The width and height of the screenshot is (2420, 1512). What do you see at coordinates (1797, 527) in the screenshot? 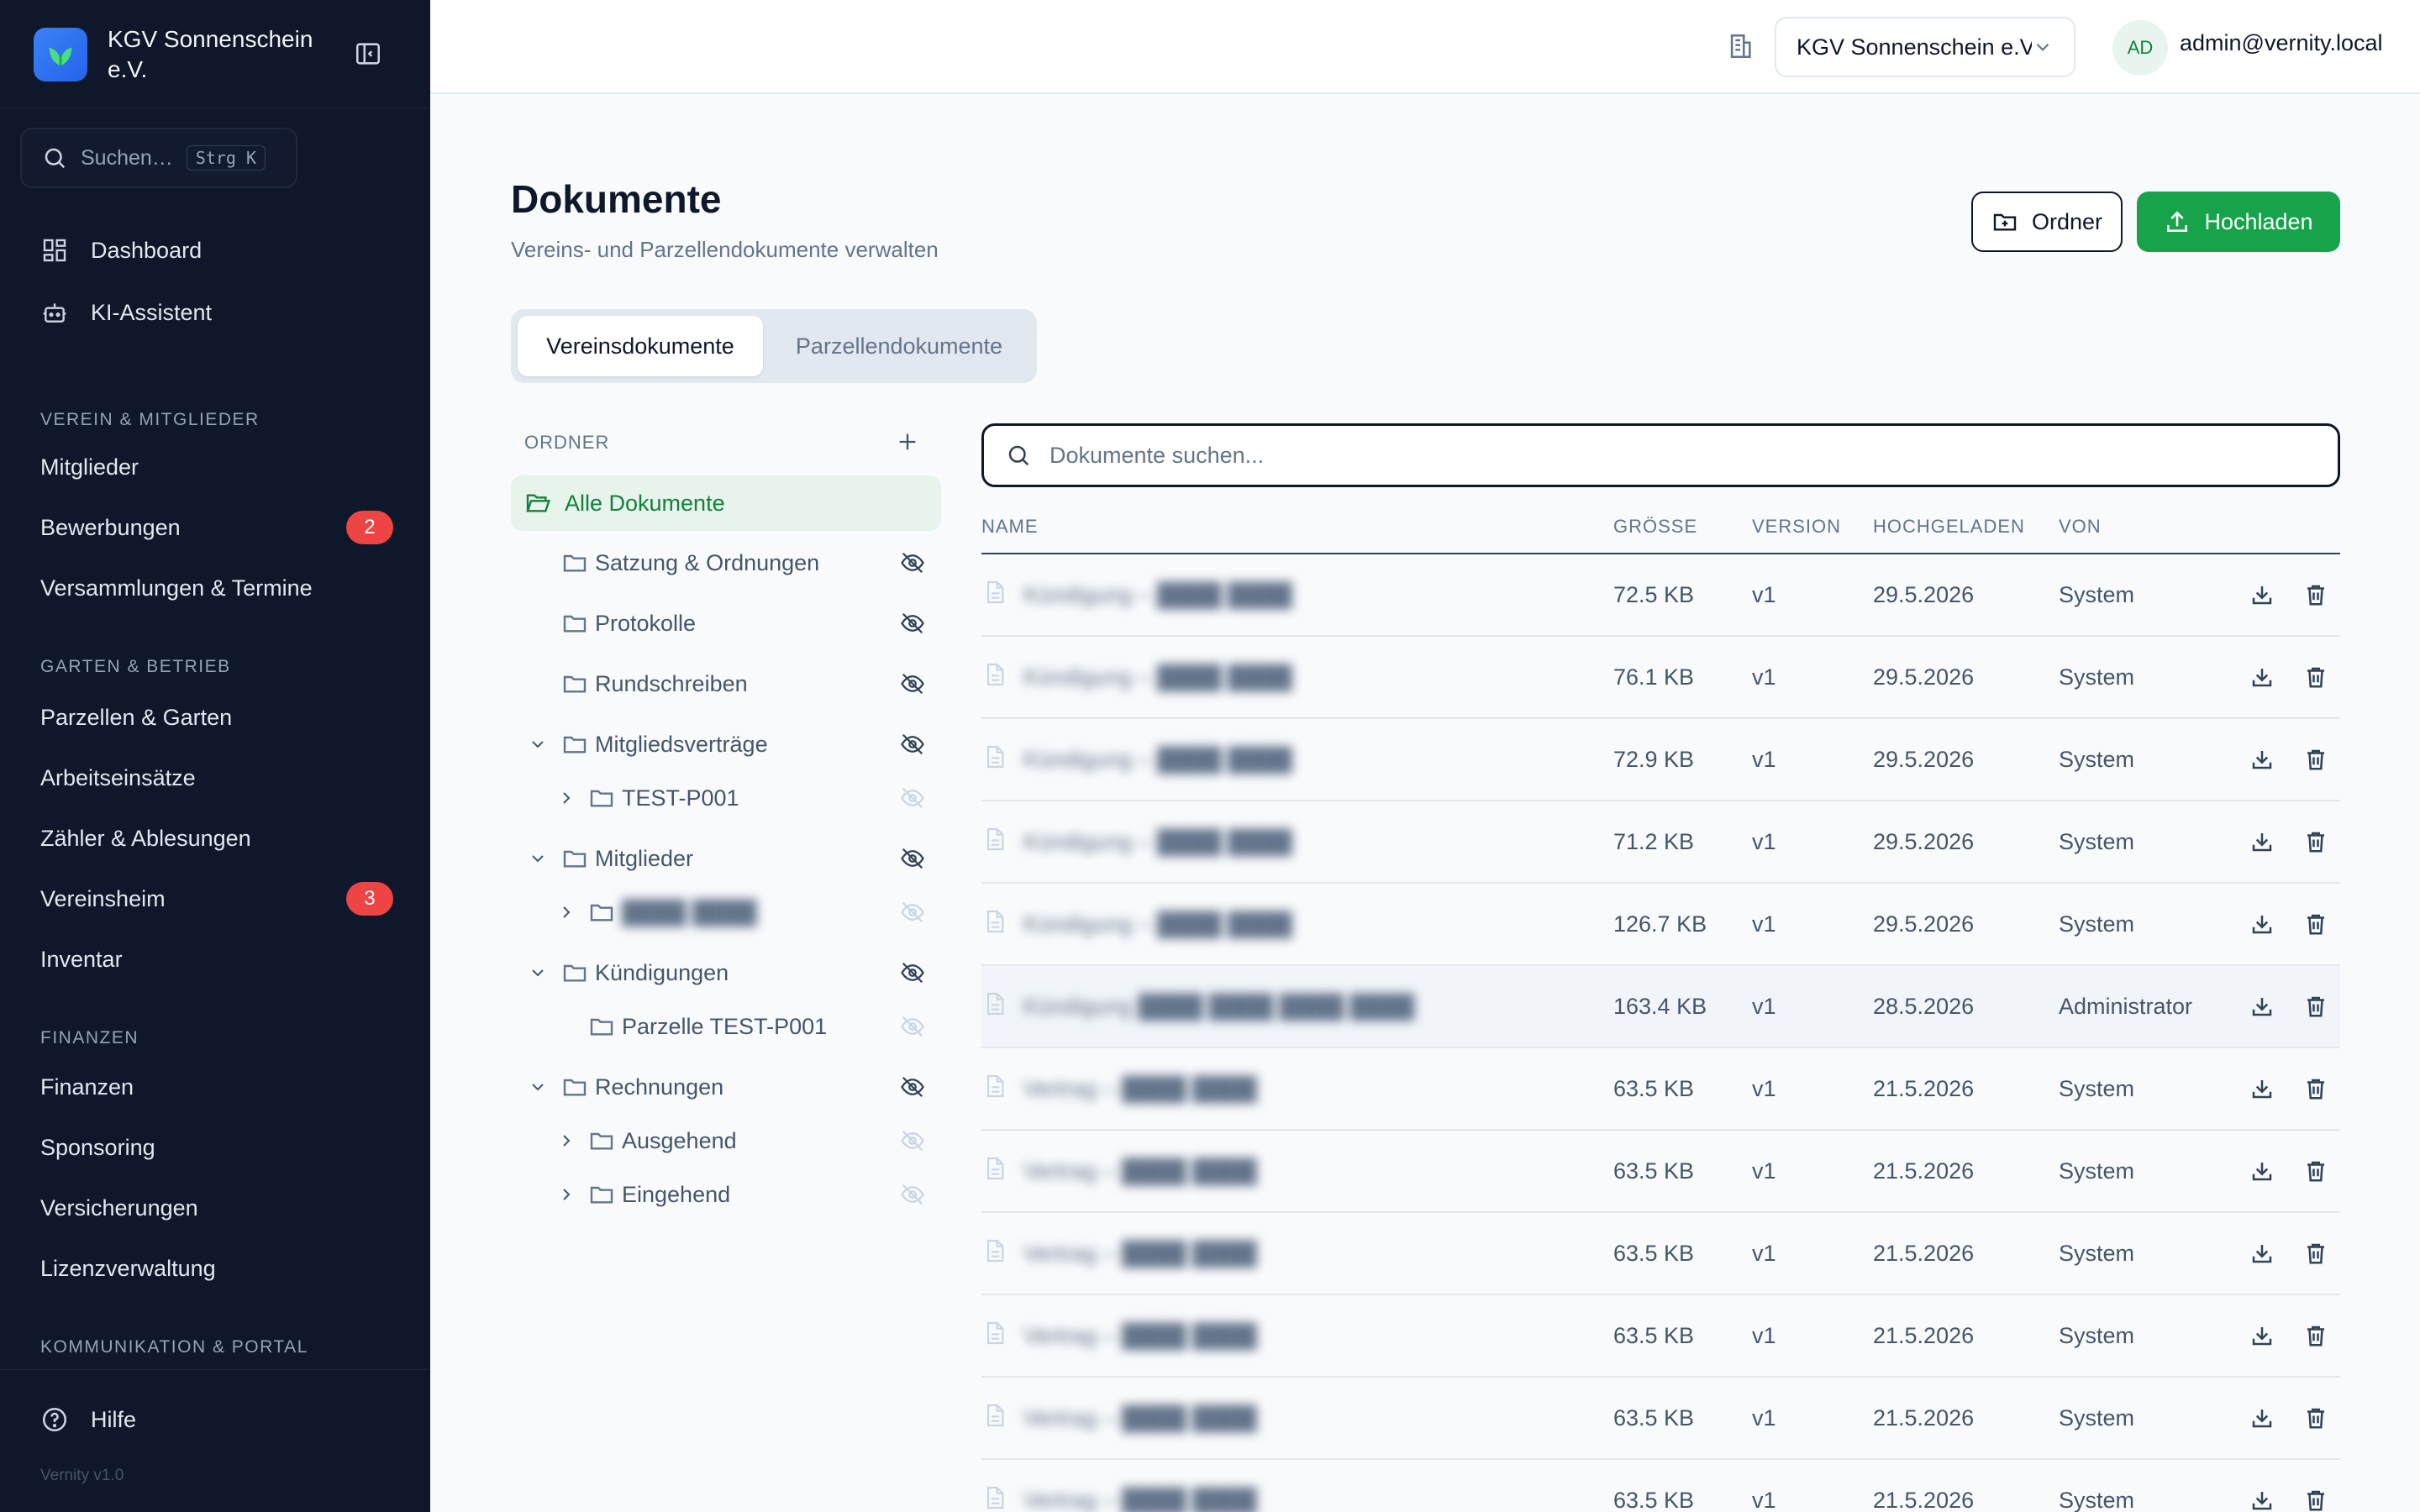
I see `column-header-version: VERSION` at bounding box center [1797, 527].